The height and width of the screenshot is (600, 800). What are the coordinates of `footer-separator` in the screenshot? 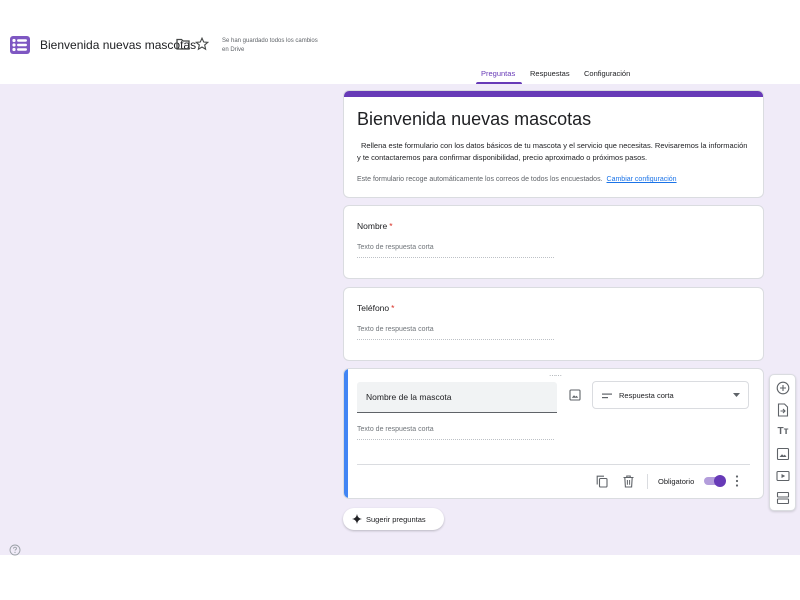 It's located at (647, 481).